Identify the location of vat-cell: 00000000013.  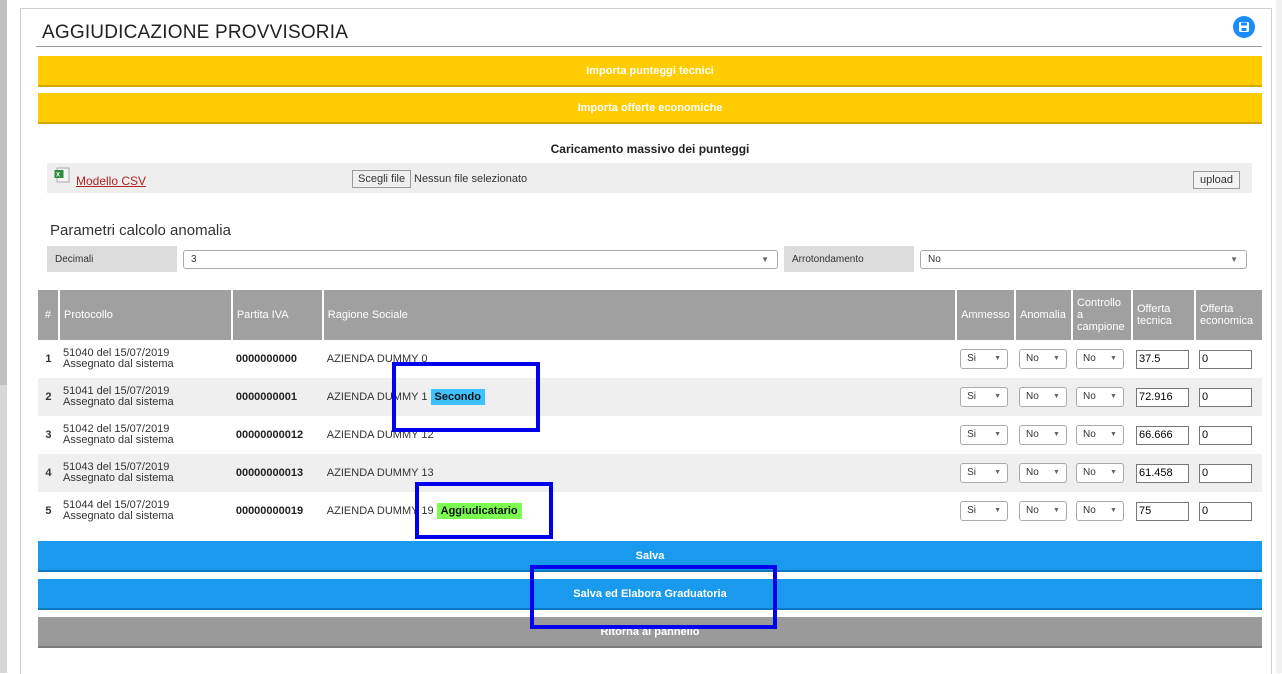
(277, 473).